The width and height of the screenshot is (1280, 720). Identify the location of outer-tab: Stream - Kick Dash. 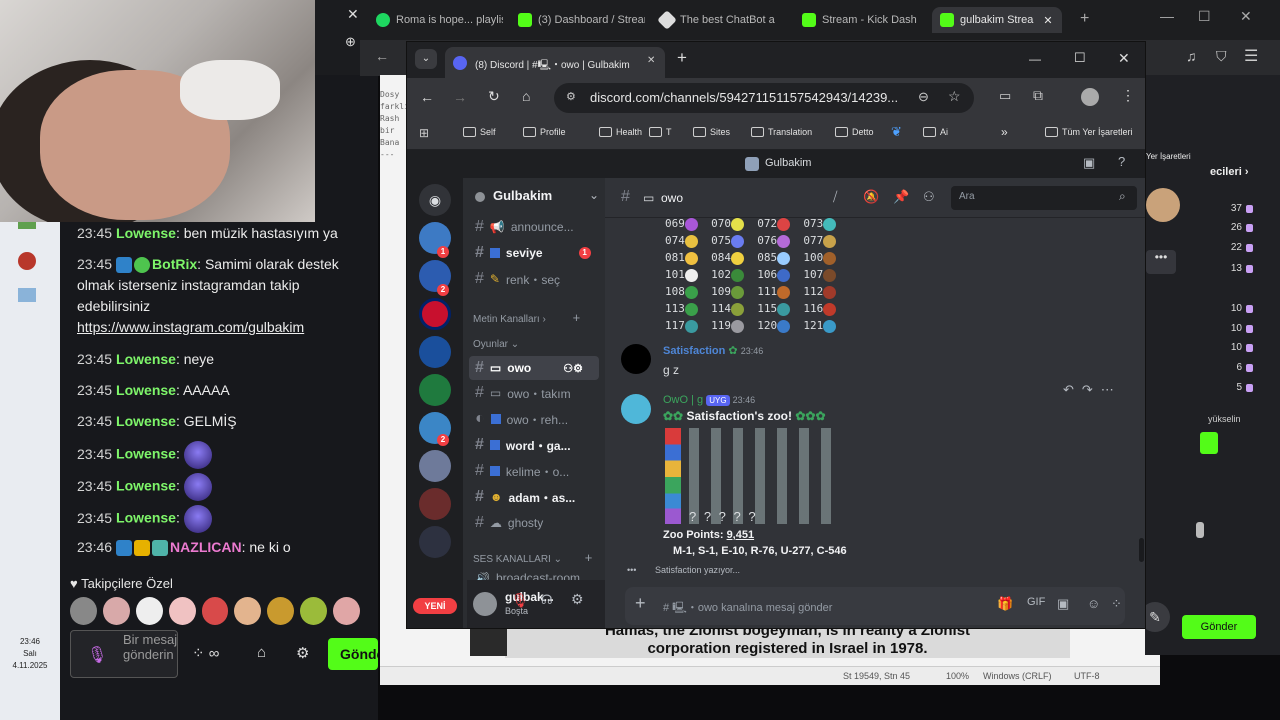
(861, 20).